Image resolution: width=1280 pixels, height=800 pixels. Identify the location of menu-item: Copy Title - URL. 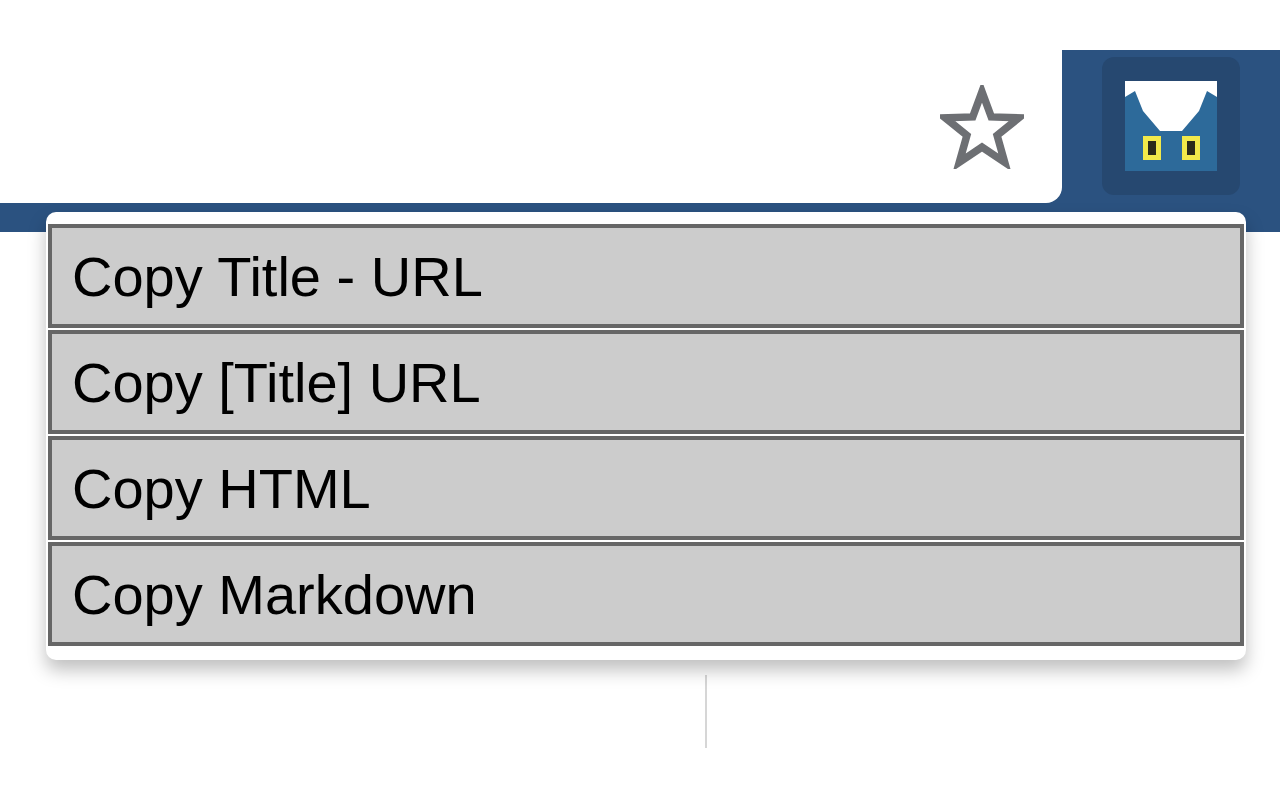
(646, 276).